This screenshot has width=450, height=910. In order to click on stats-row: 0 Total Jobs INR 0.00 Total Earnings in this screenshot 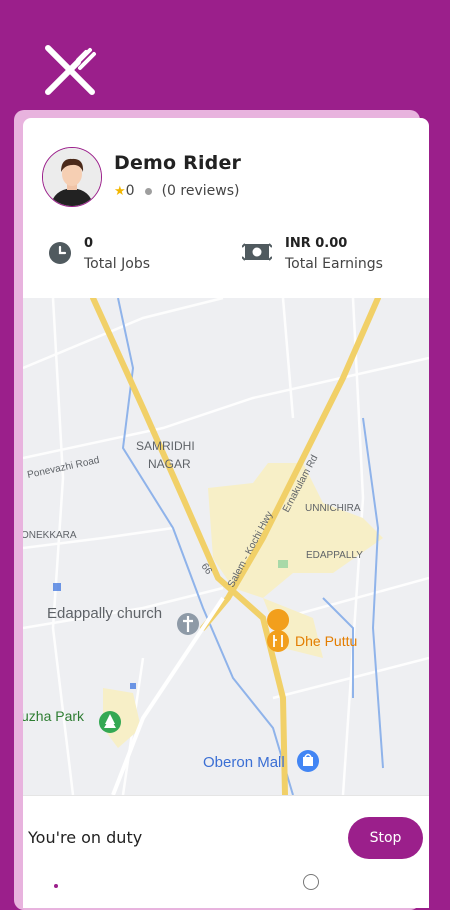, I will do `click(226, 266)`.